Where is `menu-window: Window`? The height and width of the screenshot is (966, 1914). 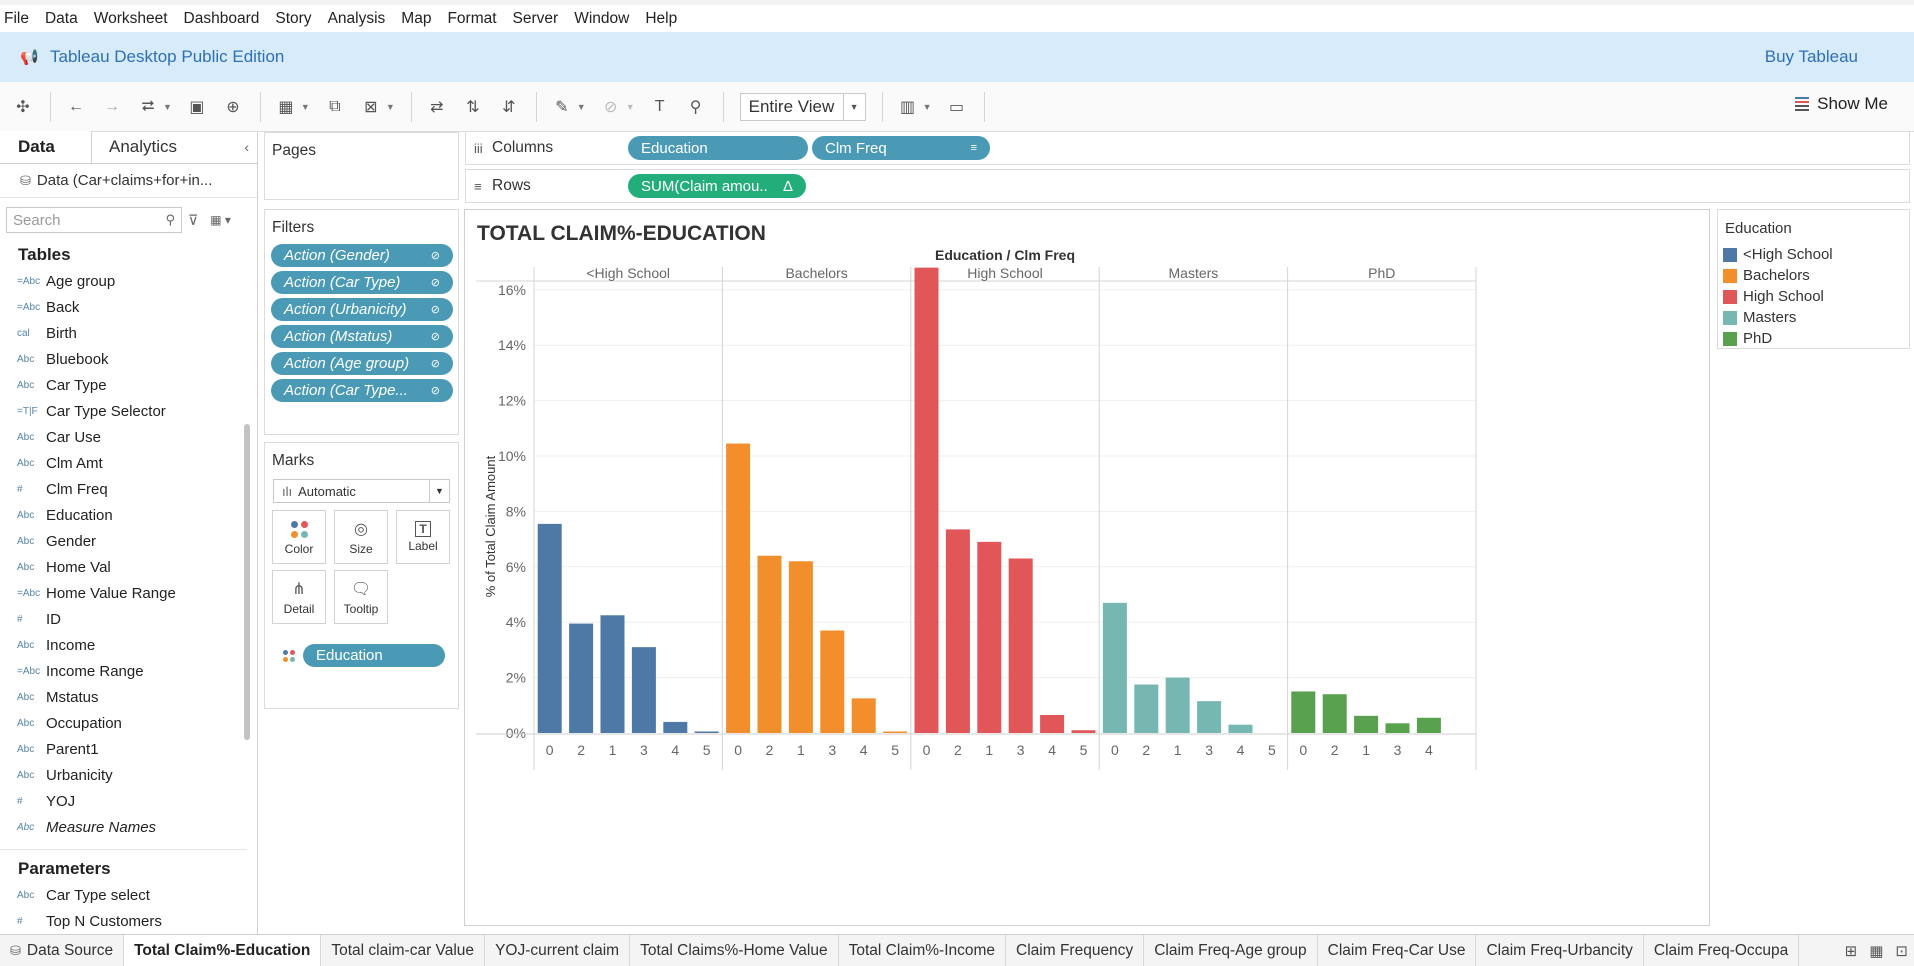
menu-window: Window is located at coordinates (601, 19).